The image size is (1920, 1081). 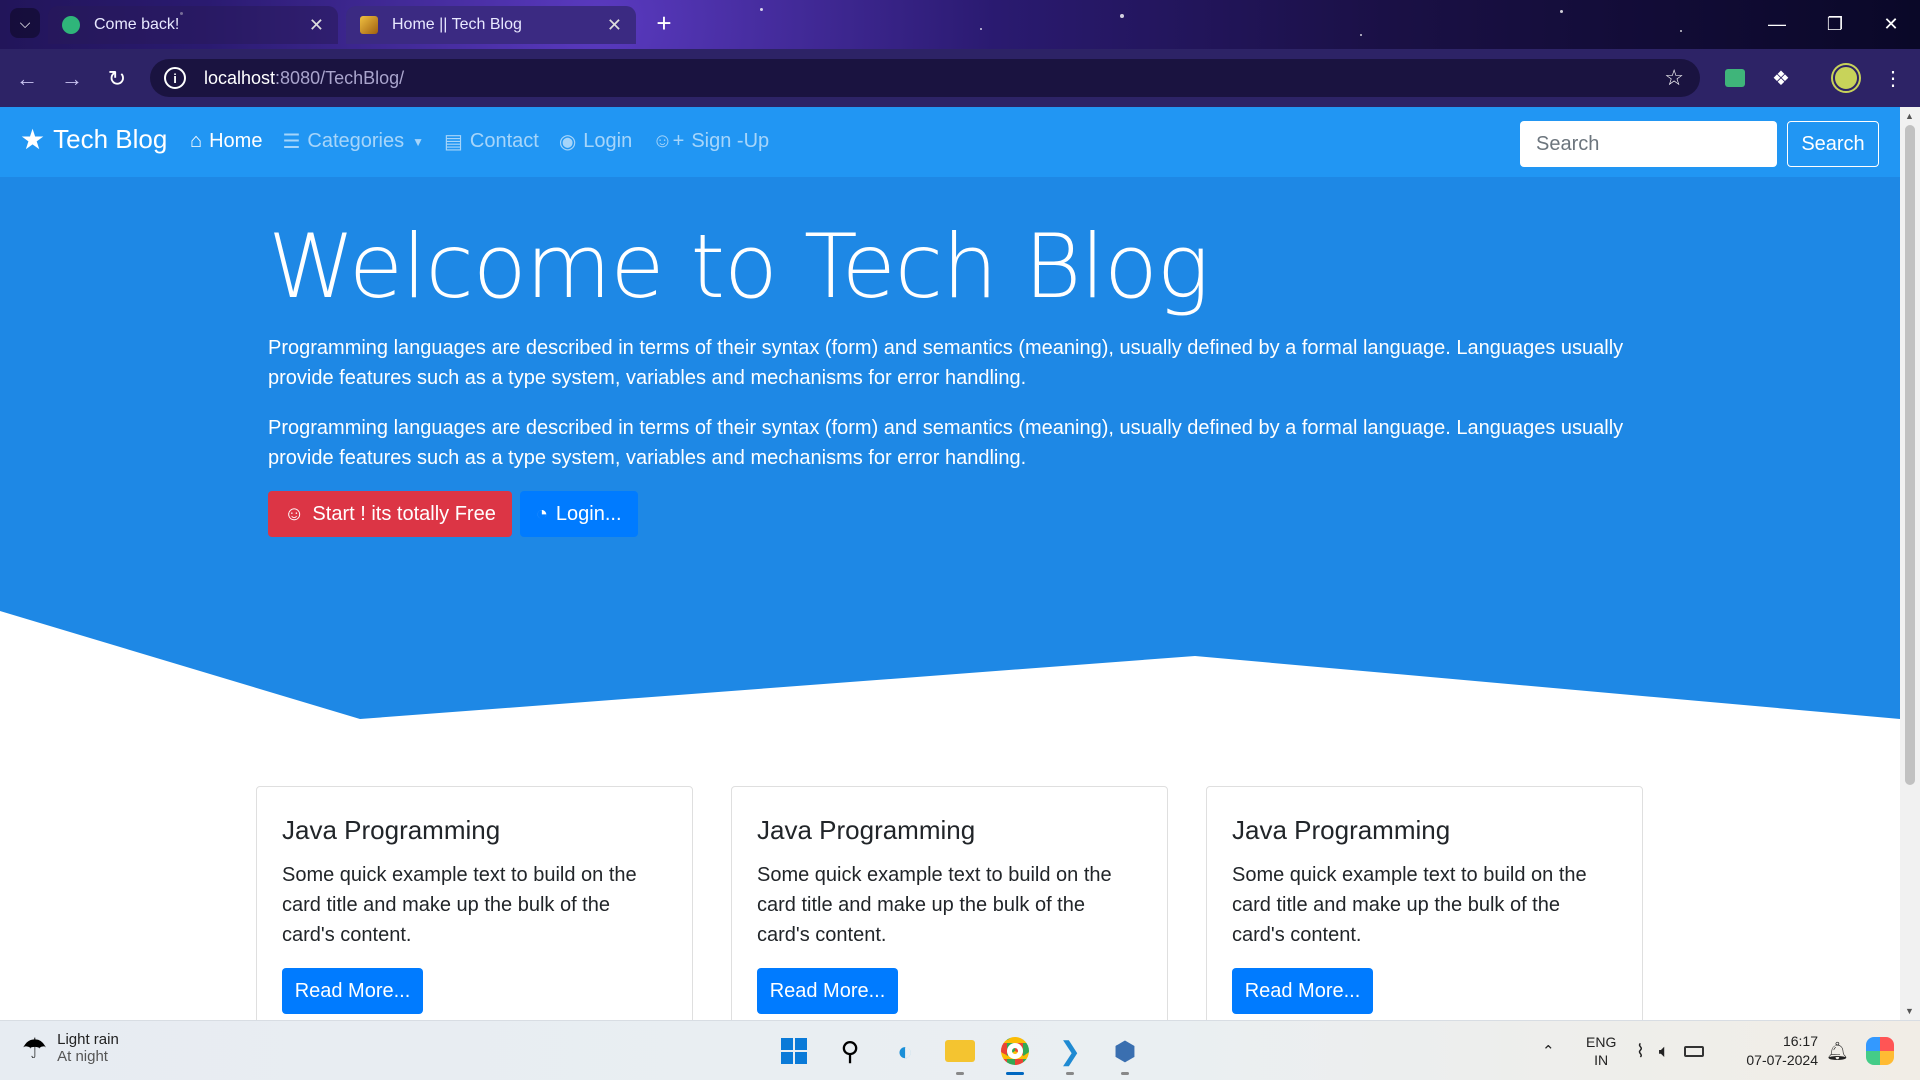 I want to click on chevron-up-icon: ⌃, so click(x=1548, y=1051).